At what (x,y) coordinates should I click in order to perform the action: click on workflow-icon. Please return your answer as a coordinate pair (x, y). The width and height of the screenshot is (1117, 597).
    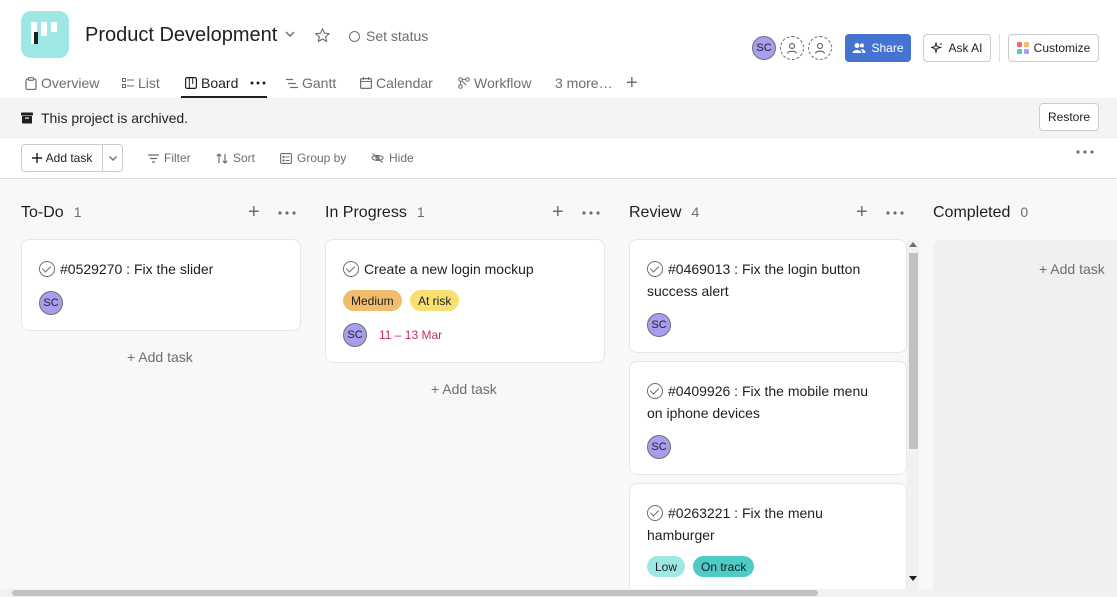
    Looking at the image, I should click on (464, 83).